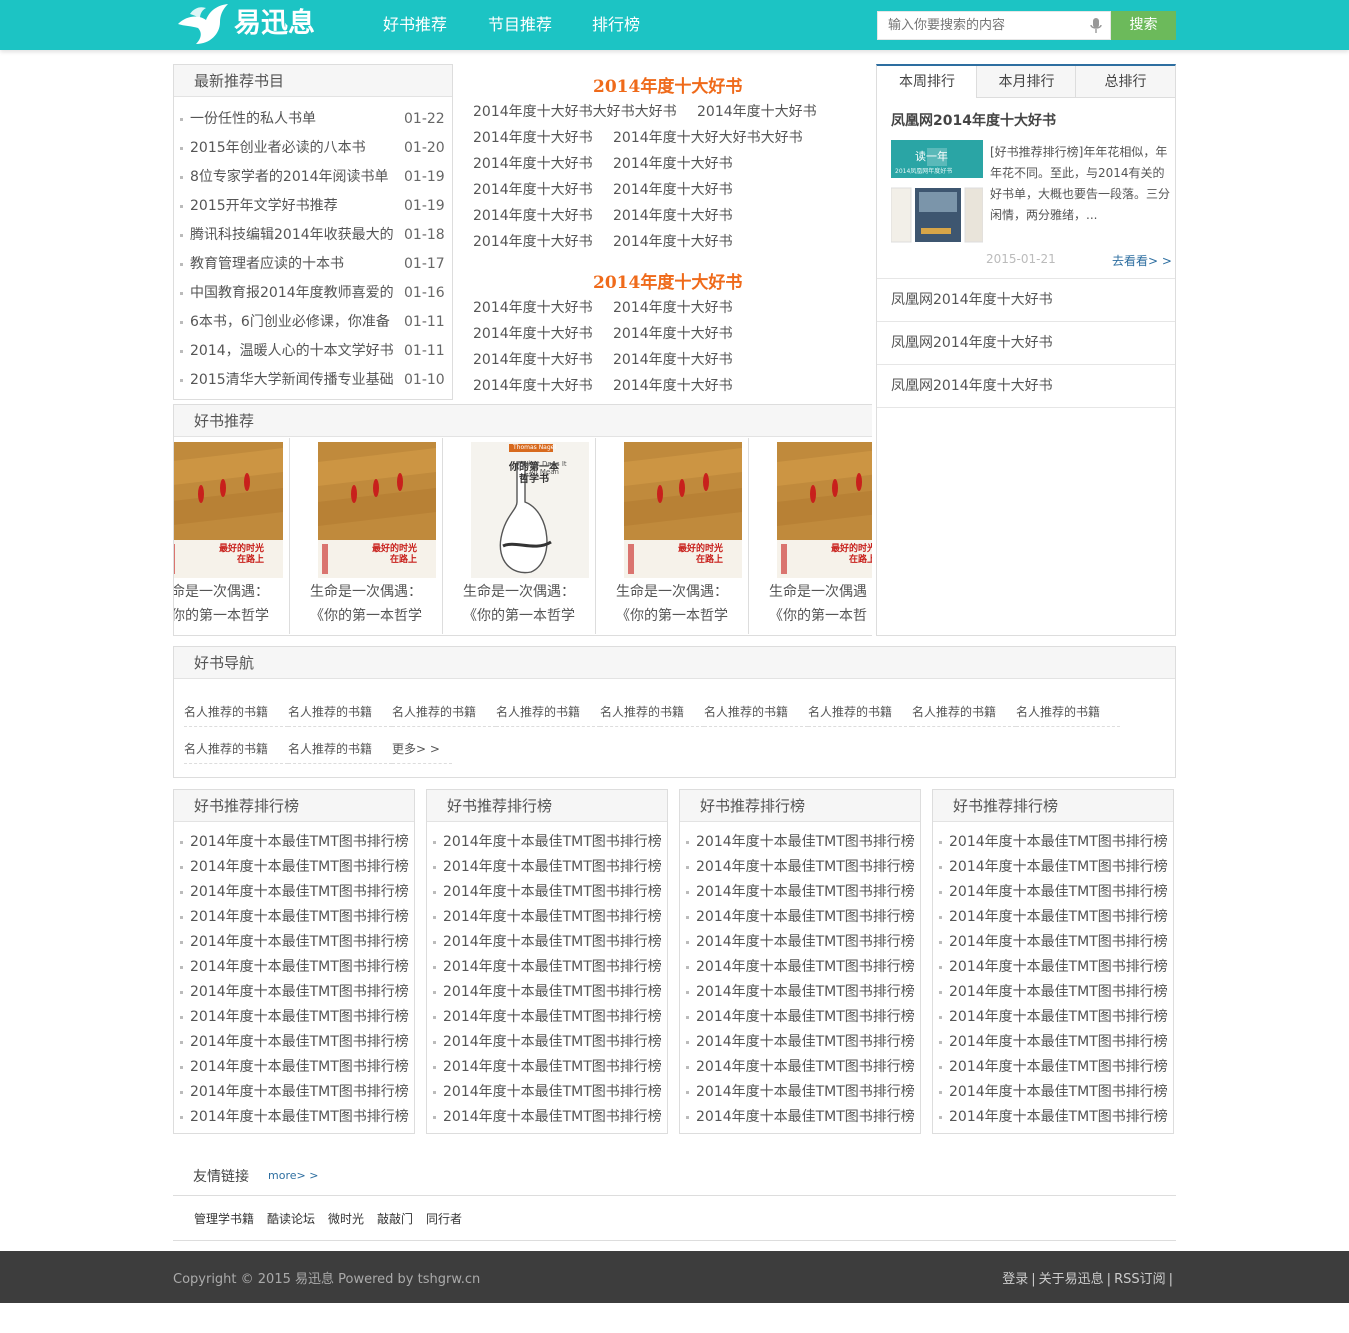 The image size is (1349, 1333). I want to click on tab-total: 总排行, so click(1125, 82).